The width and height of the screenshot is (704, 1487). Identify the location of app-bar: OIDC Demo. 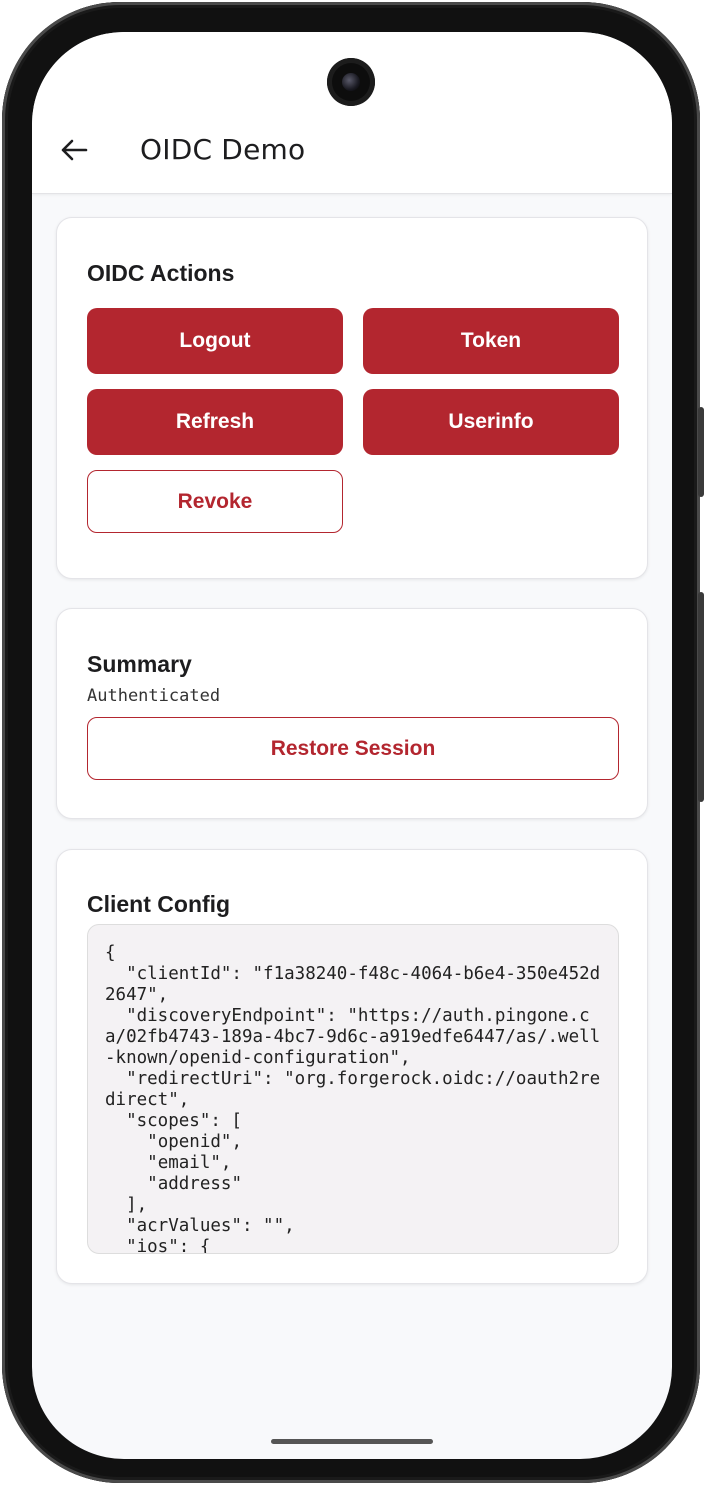
(352, 113).